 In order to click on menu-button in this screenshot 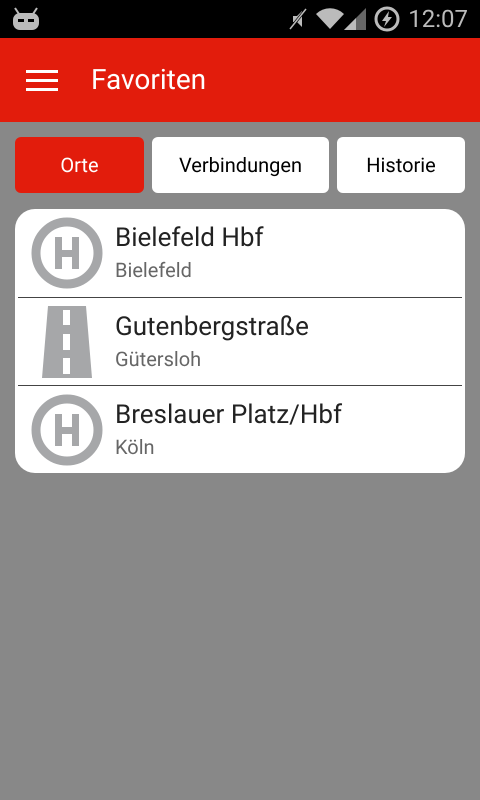, I will do `click(42, 80)`.